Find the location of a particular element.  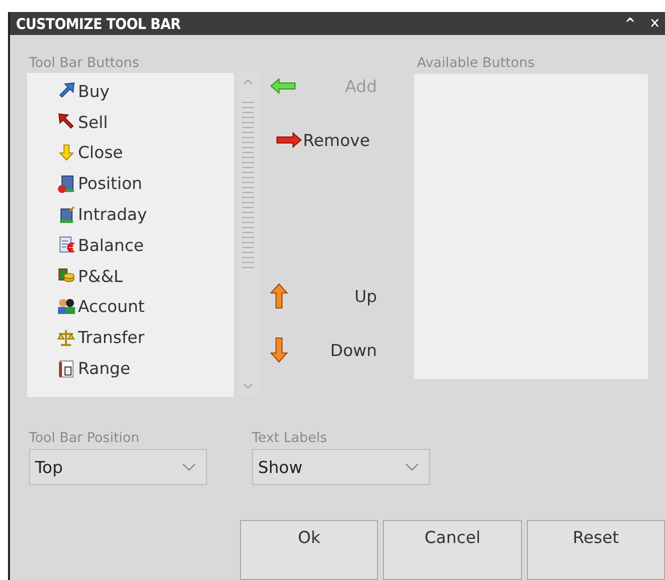

right-arrow-icon is located at coordinates (289, 140).